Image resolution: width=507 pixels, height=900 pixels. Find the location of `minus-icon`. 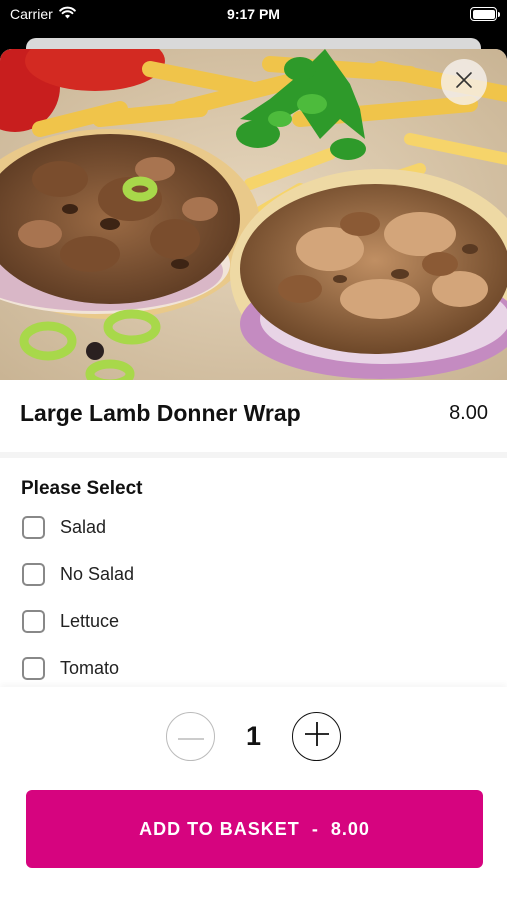

minus-icon is located at coordinates (191, 737).